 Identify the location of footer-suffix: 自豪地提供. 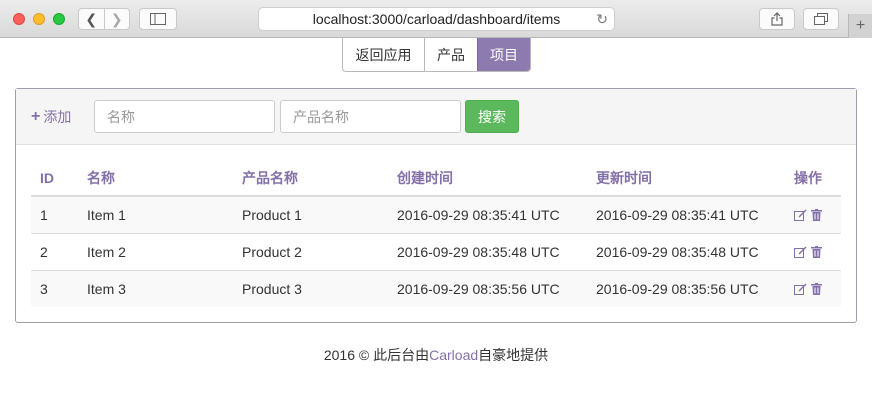
(513, 355).